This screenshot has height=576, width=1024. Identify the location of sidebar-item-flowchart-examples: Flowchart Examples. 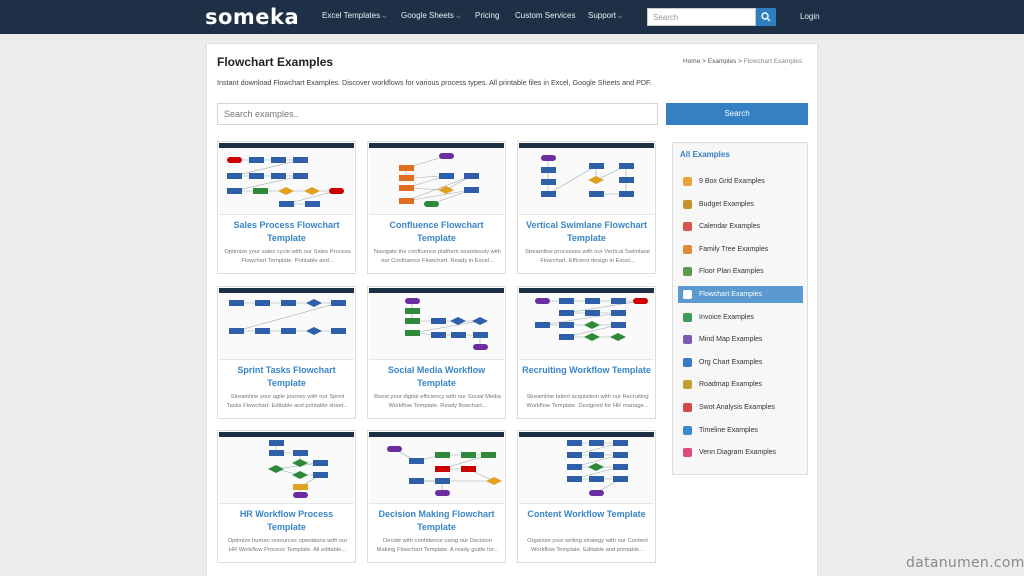
(740, 294).